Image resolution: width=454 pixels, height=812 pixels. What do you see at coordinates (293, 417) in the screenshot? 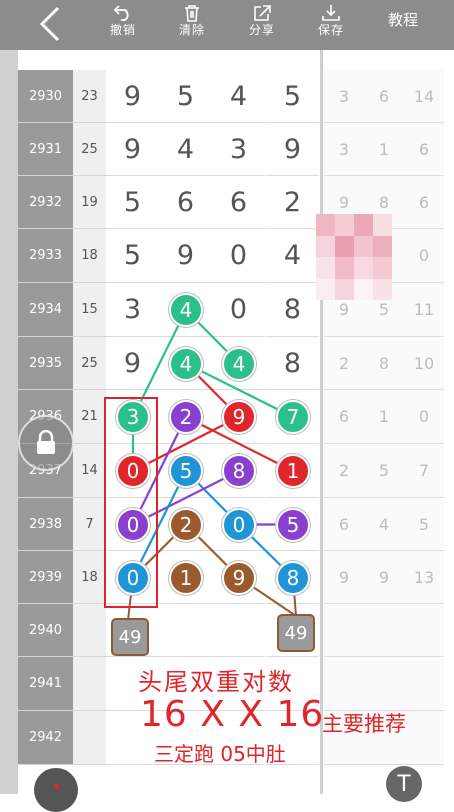
I see `number-ball: 7` at bounding box center [293, 417].